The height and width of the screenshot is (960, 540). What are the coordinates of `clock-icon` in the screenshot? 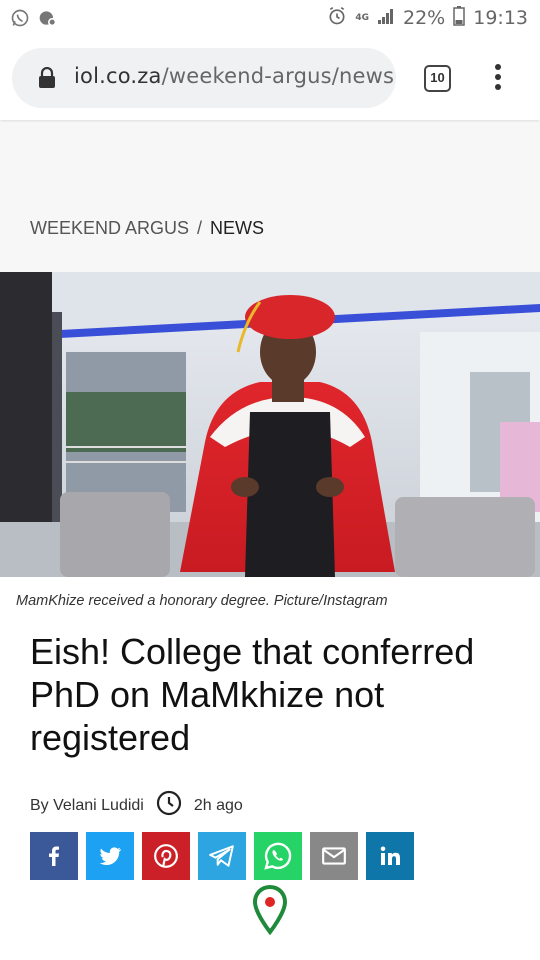 It's located at (169, 805).